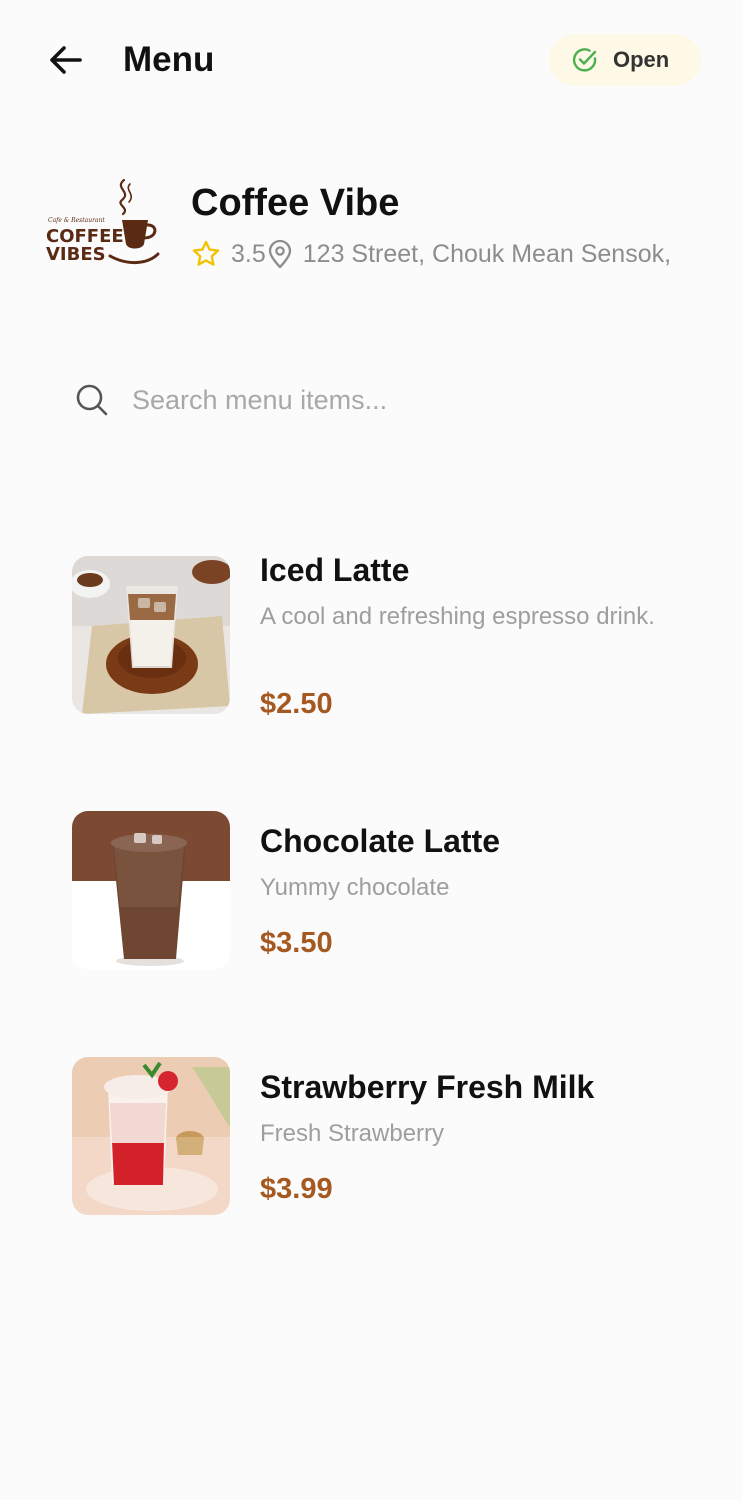 The height and width of the screenshot is (1500, 742). I want to click on shop-meta: 3.5 123 Street, Chouk Mean Sensok,, so click(431, 254).